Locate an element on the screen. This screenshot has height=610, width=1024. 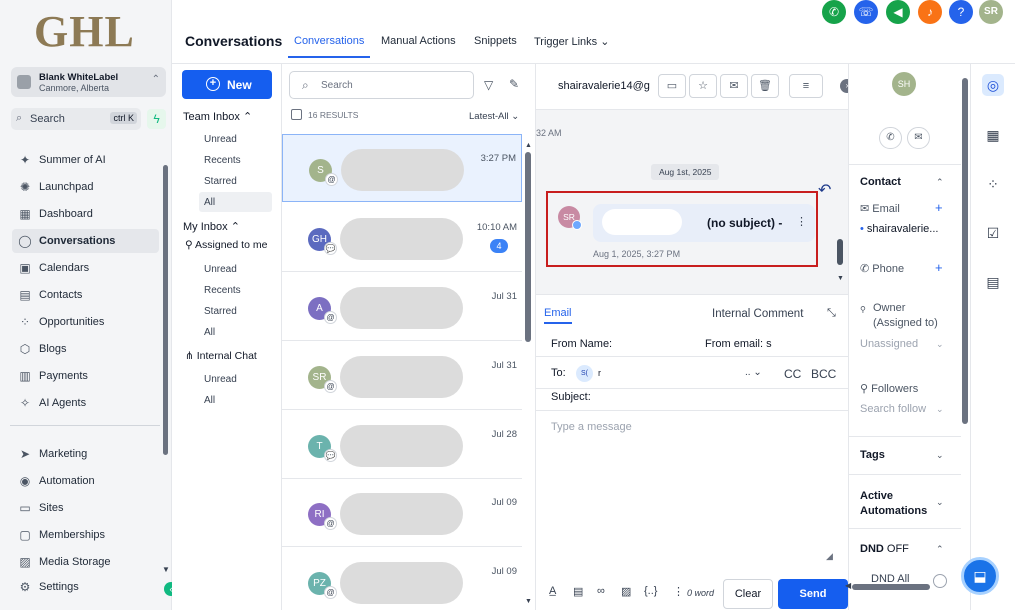
resize-handle-icon: ◢ is located at coordinates (829, 556).